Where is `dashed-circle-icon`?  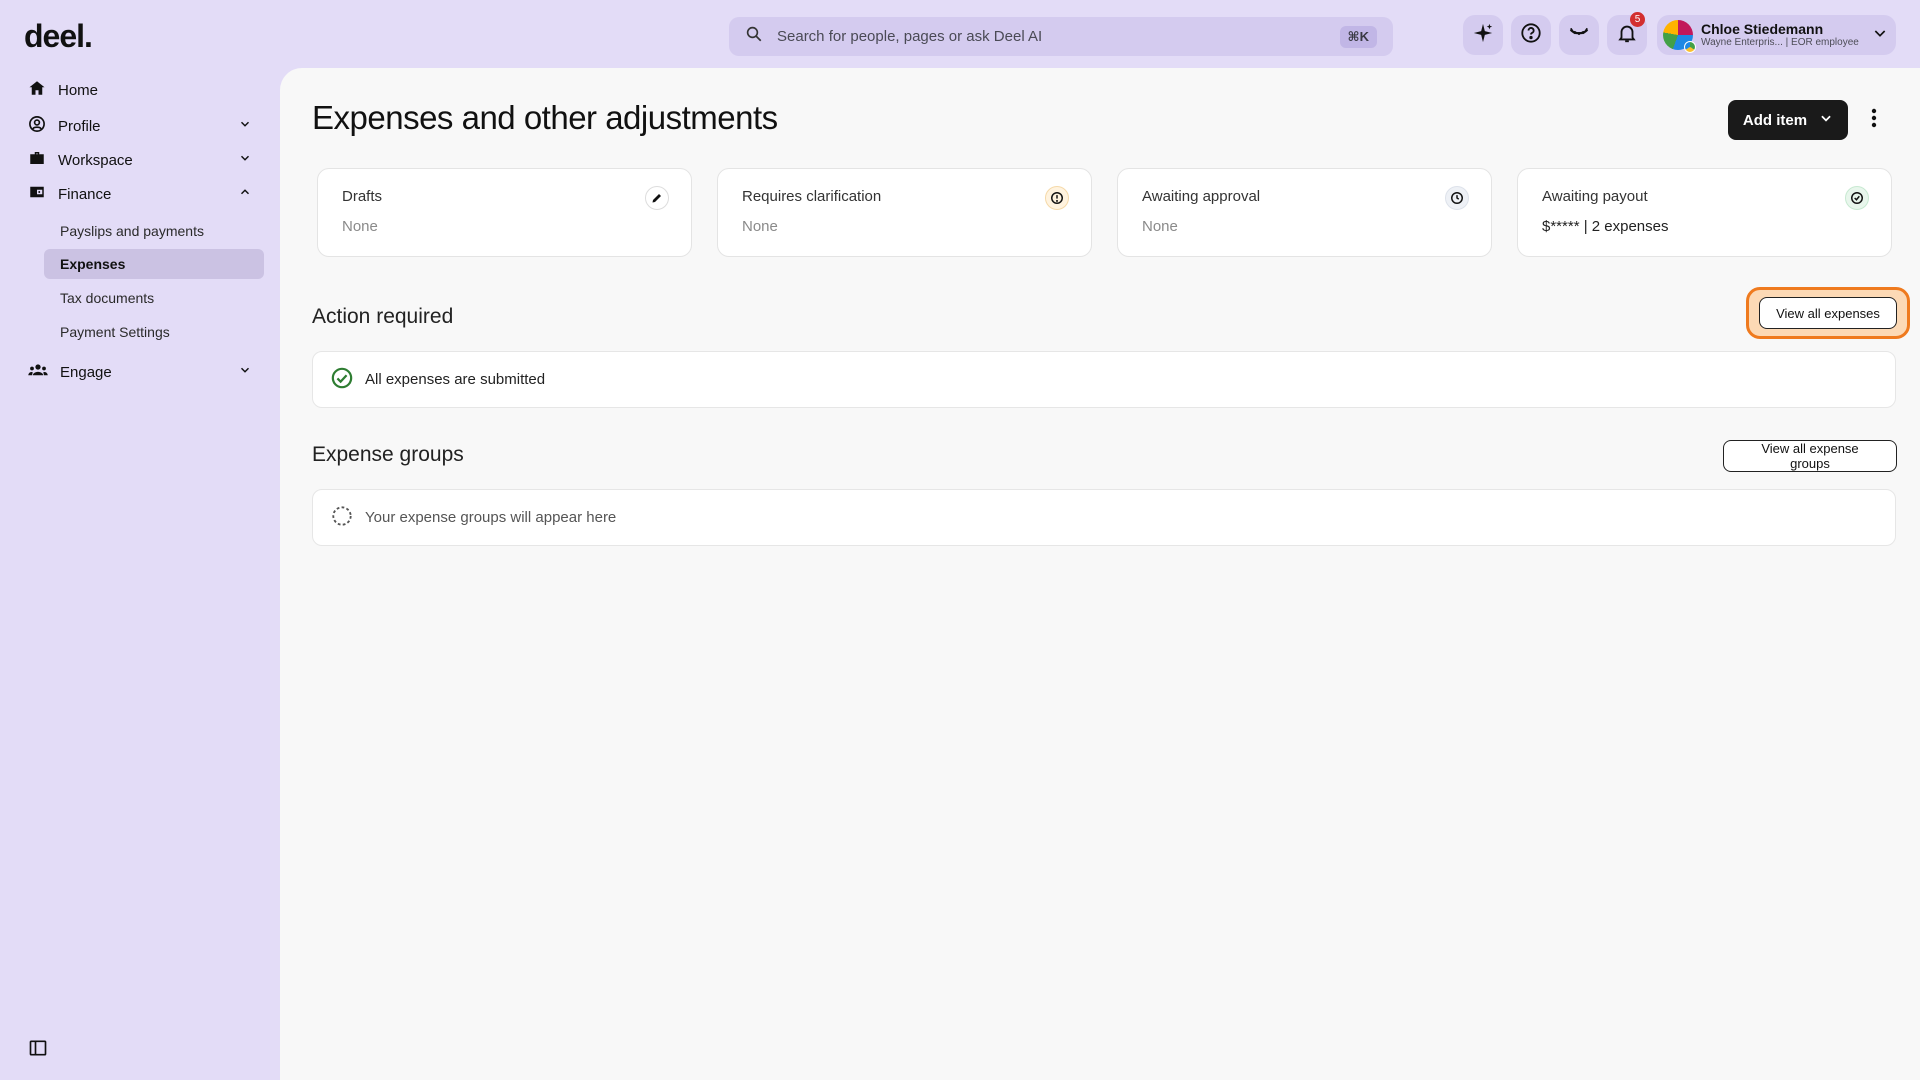
dashed-circle-icon is located at coordinates (342, 518).